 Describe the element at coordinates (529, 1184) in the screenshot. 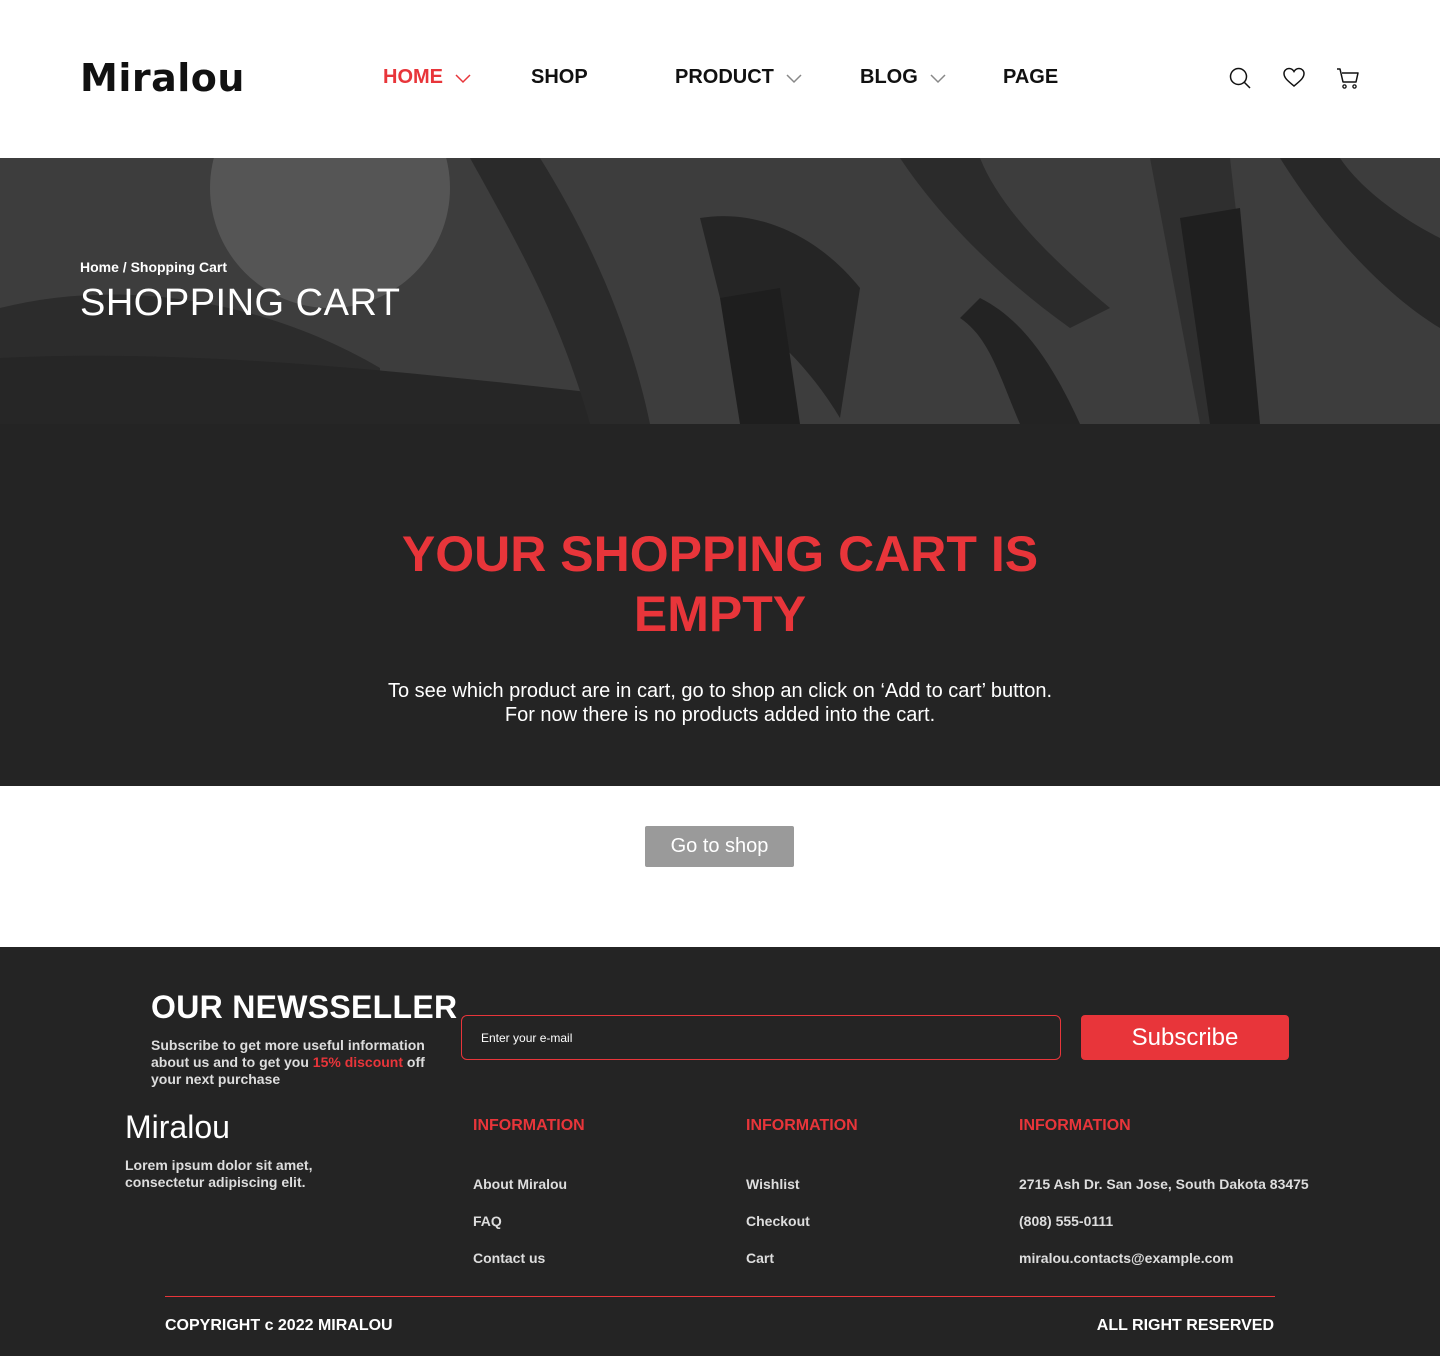

I see `footer-link-about: About Miralou` at that location.